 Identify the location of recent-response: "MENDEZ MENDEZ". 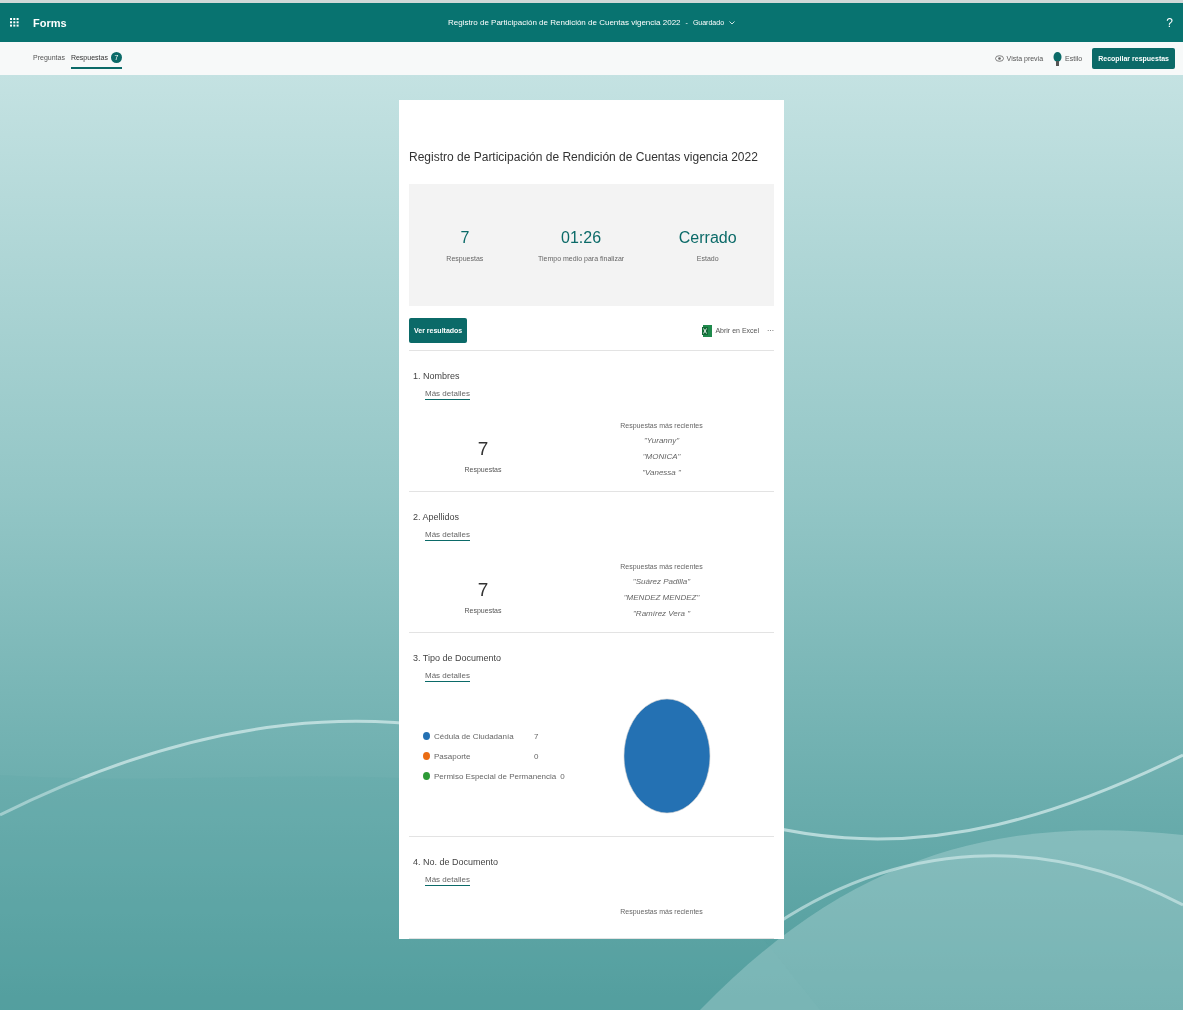
(661, 597).